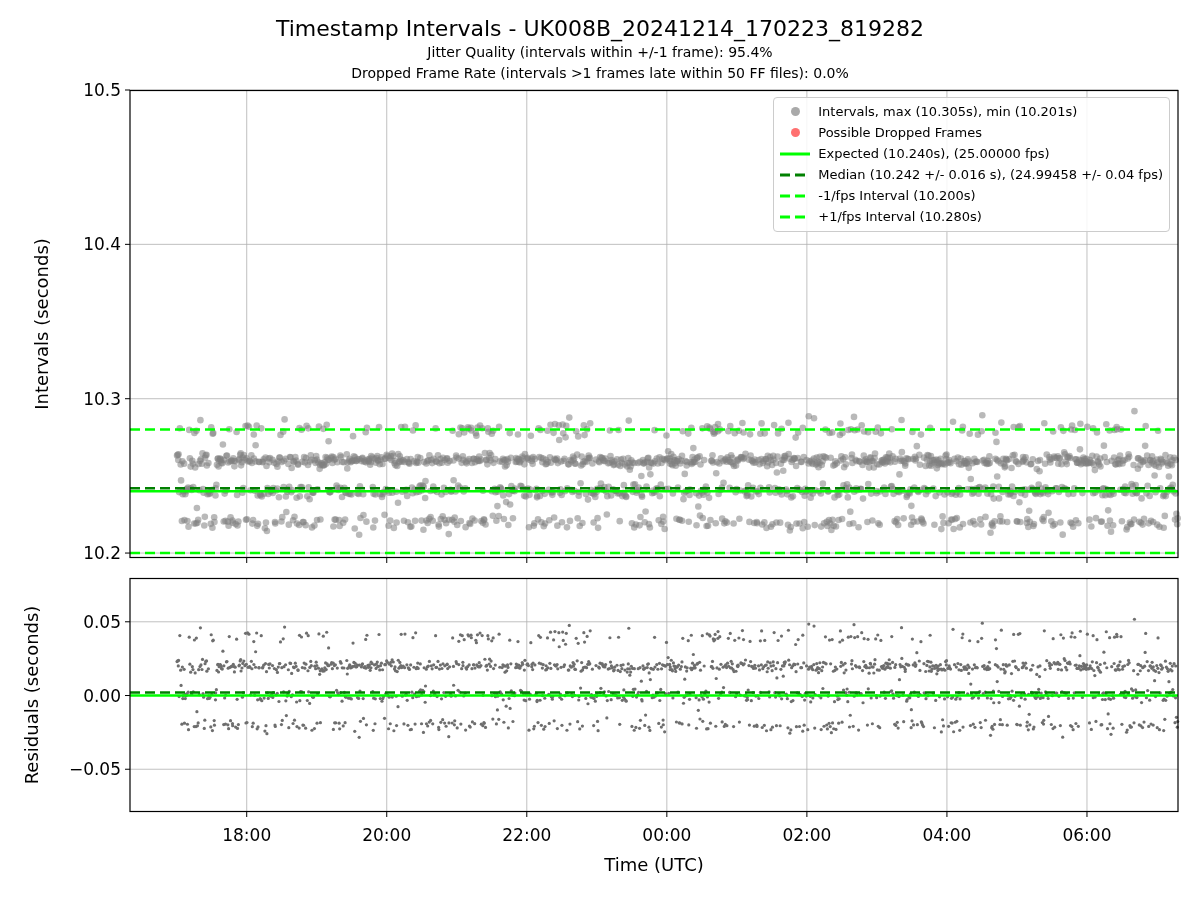  What do you see at coordinates (667, 835) in the screenshot?
I see `x-tick-label: 00:00` at bounding box center [667, 835].